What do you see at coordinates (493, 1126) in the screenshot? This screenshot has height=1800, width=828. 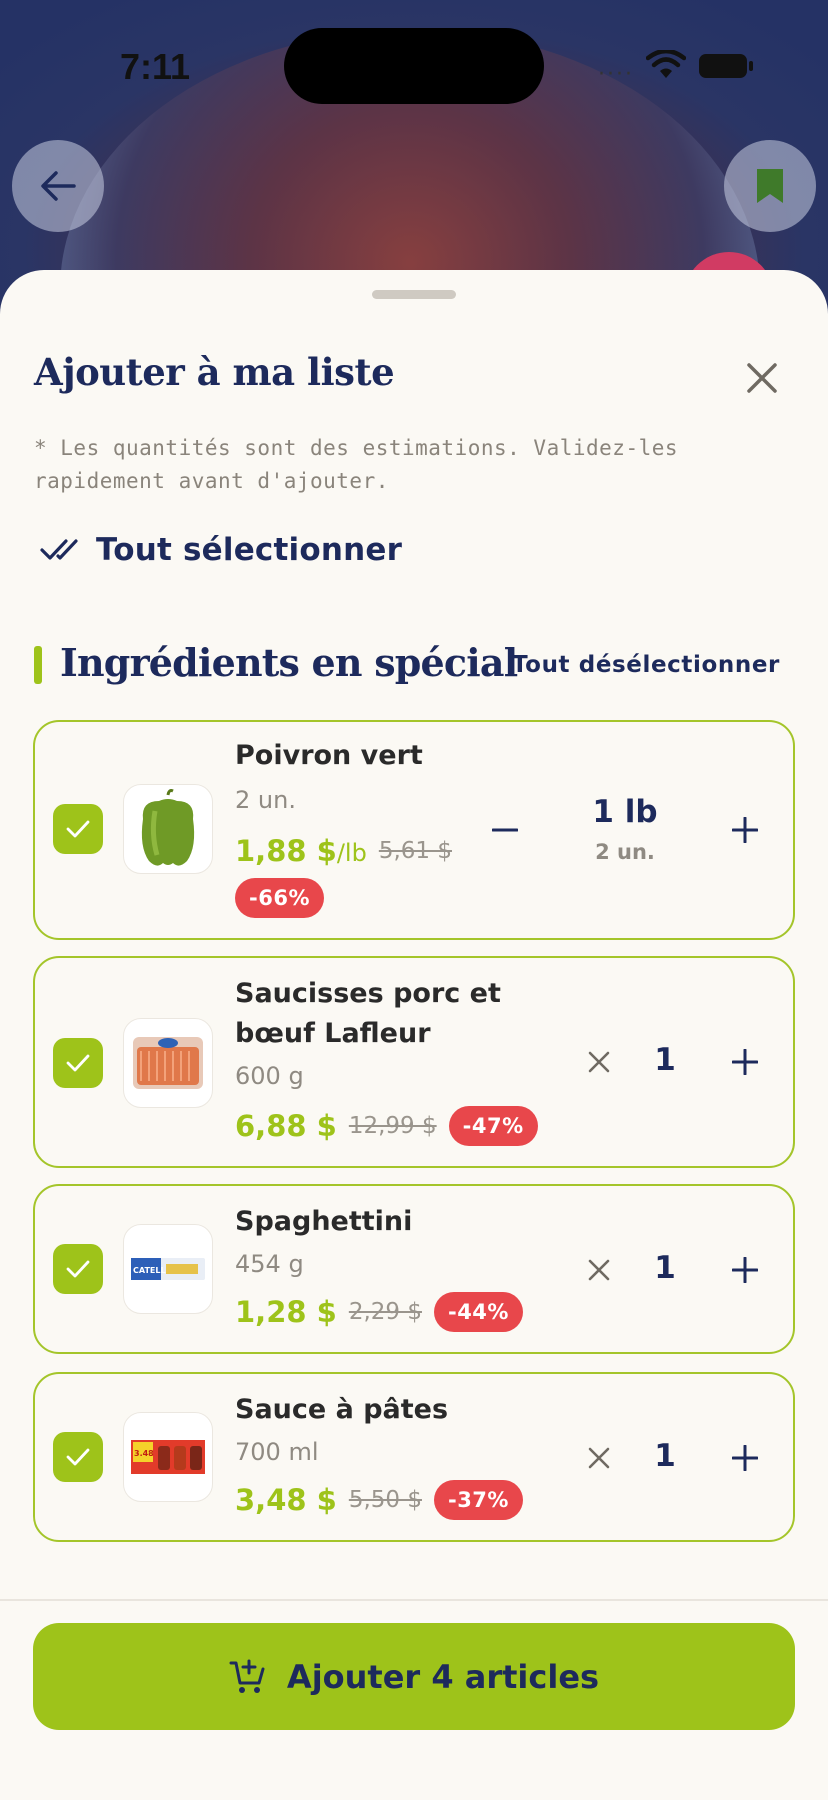 I see `discount-badge: -47%` at bounding box center [493, 1126].